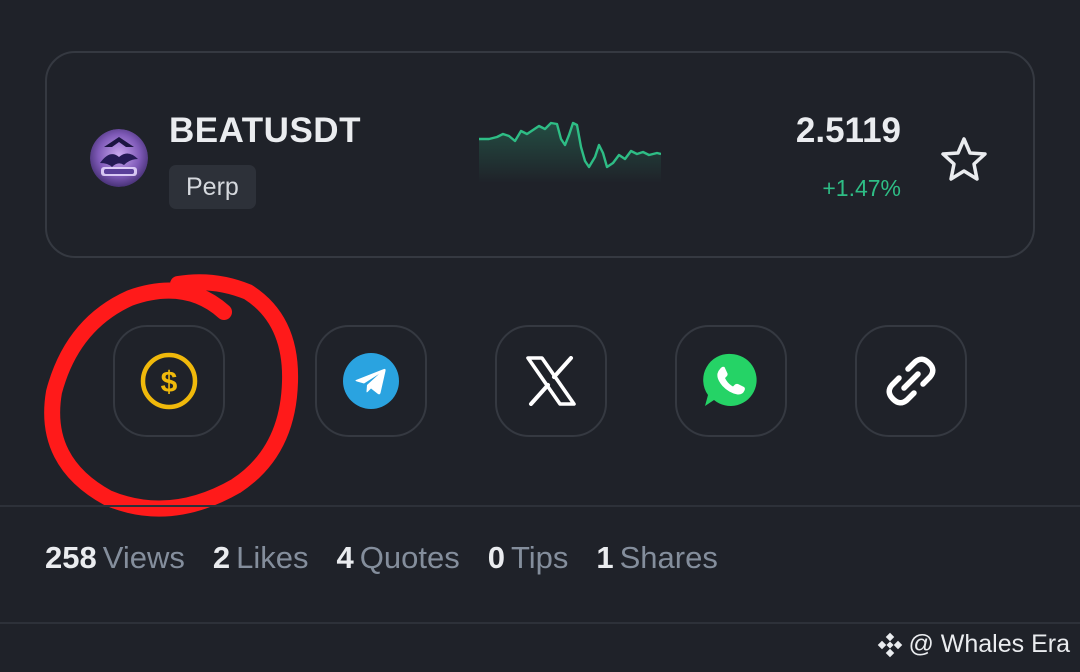 Image resolution: width=1080 pixels, height=672 pixels. I want to click on telegram-icon, so click(371, 381).